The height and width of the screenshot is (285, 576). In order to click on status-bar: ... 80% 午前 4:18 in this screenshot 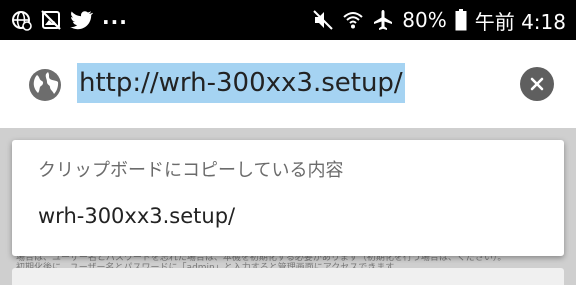, I will do `click(288, 20)`.